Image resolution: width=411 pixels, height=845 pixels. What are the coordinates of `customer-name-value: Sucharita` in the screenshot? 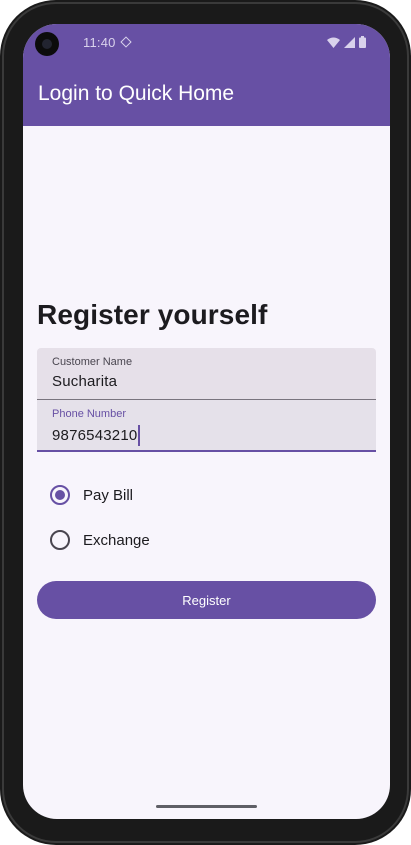 It's located at (84, 381).